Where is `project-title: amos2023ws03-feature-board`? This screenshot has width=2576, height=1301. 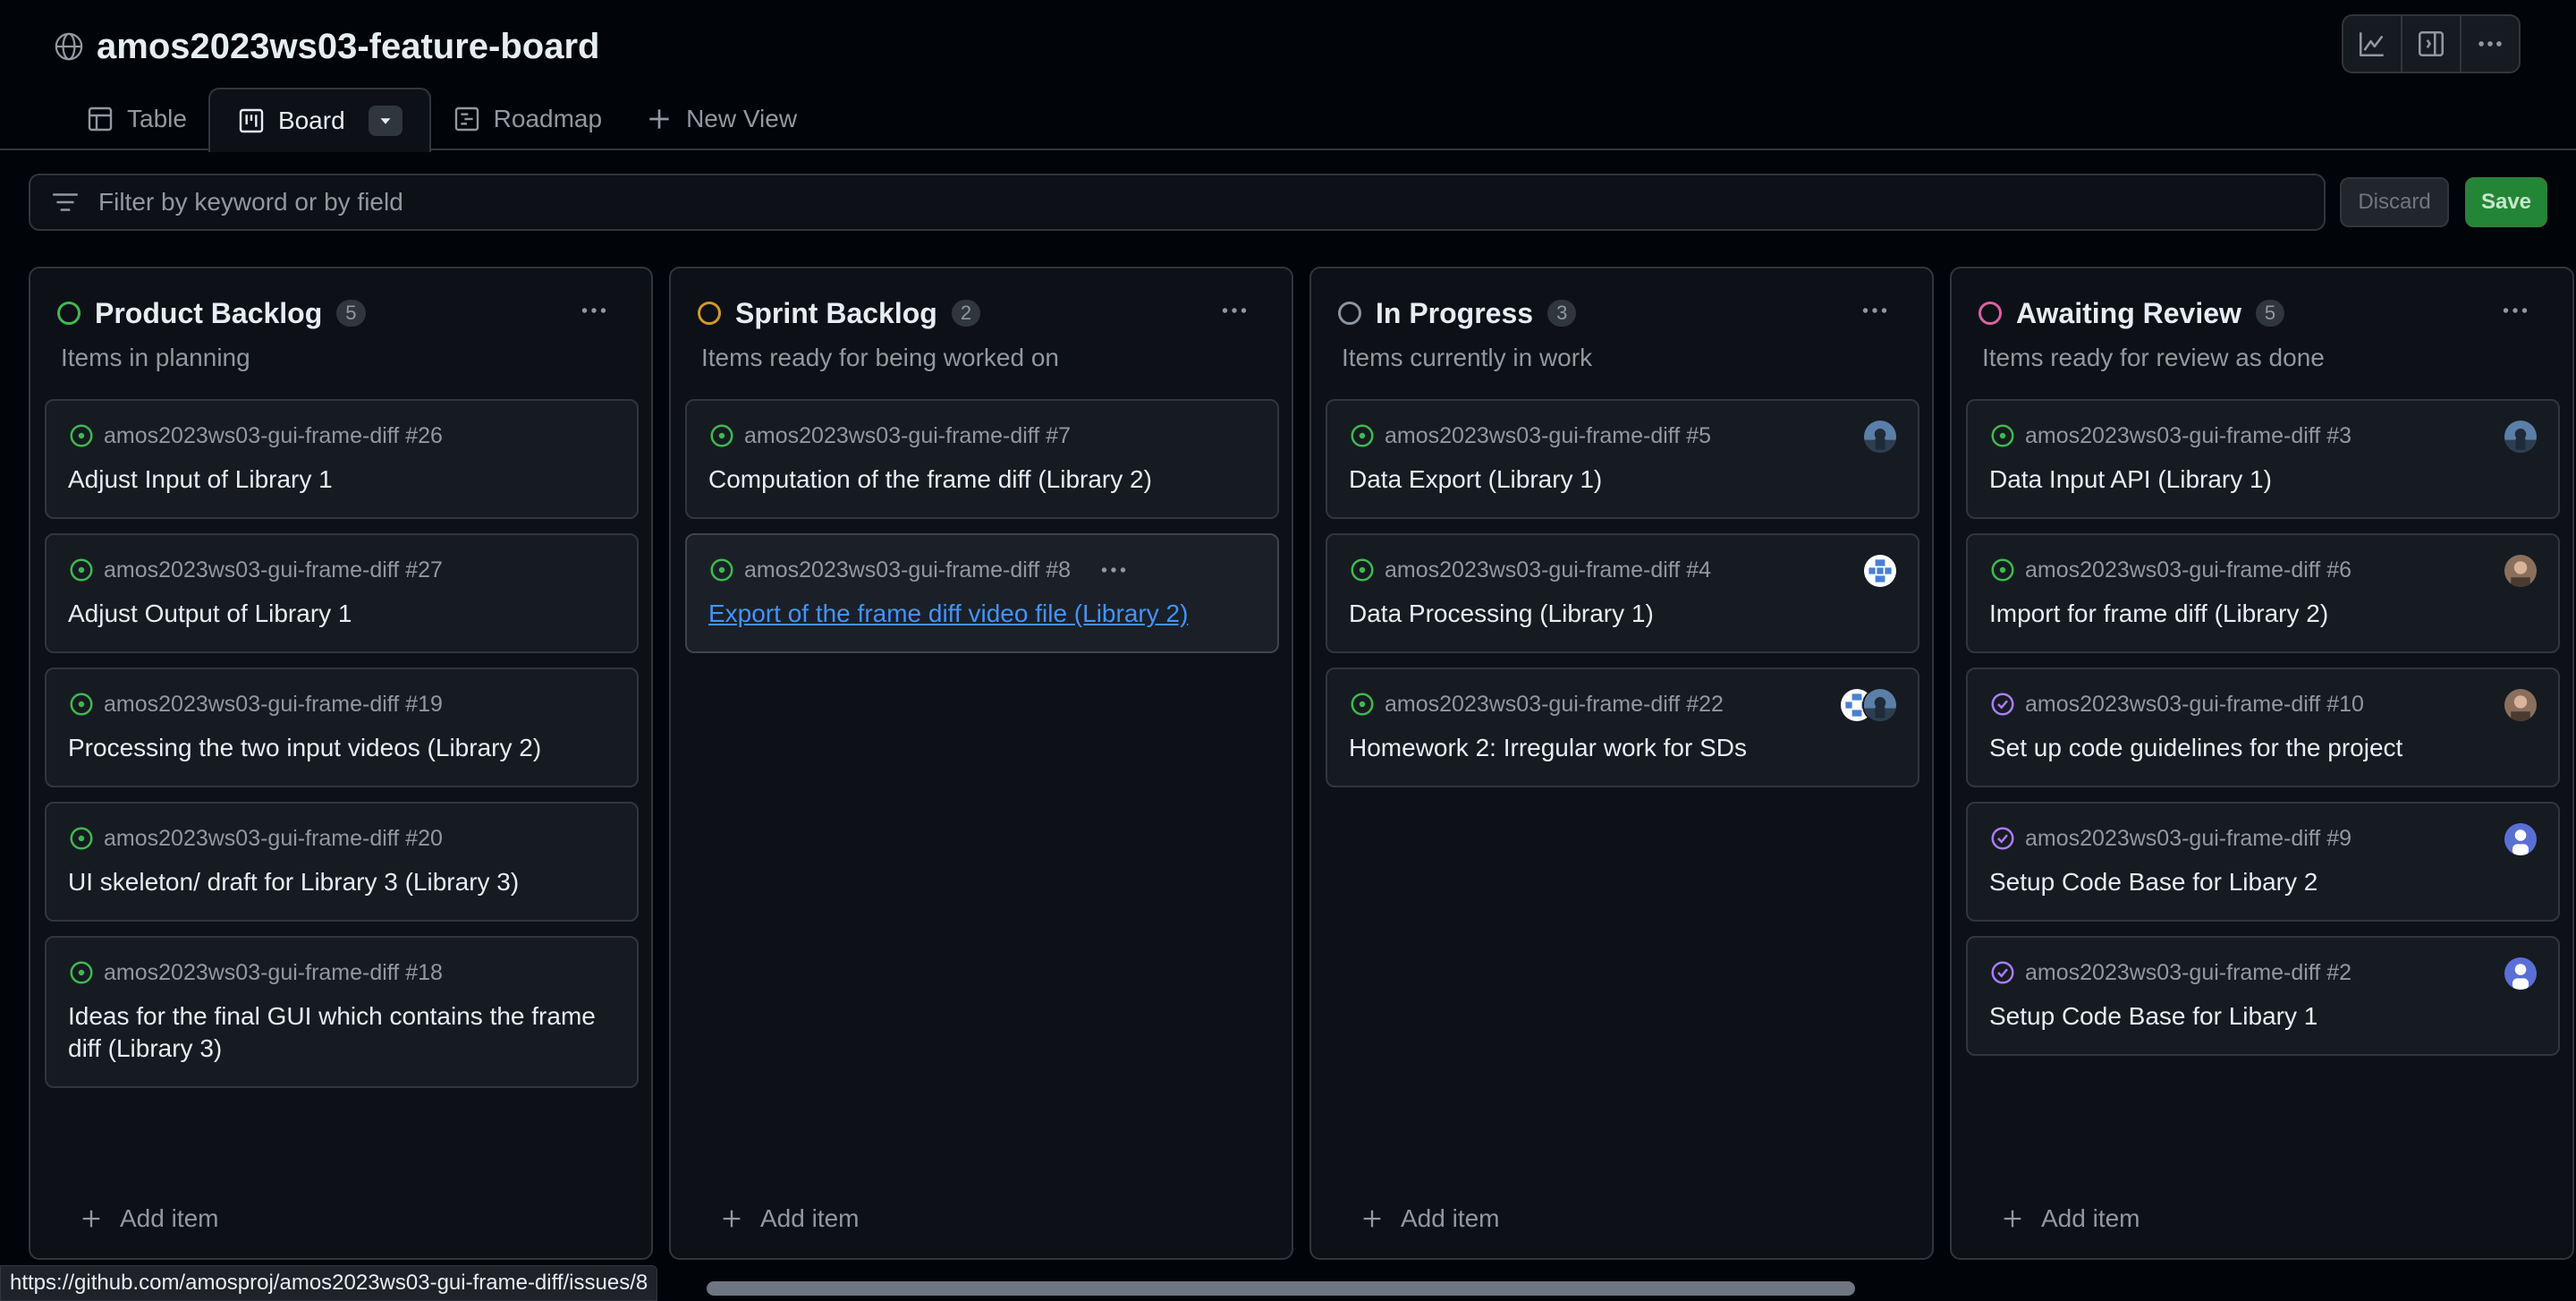
project-title: amos2023ws03-feature-board is located at coordinates (326, 46).